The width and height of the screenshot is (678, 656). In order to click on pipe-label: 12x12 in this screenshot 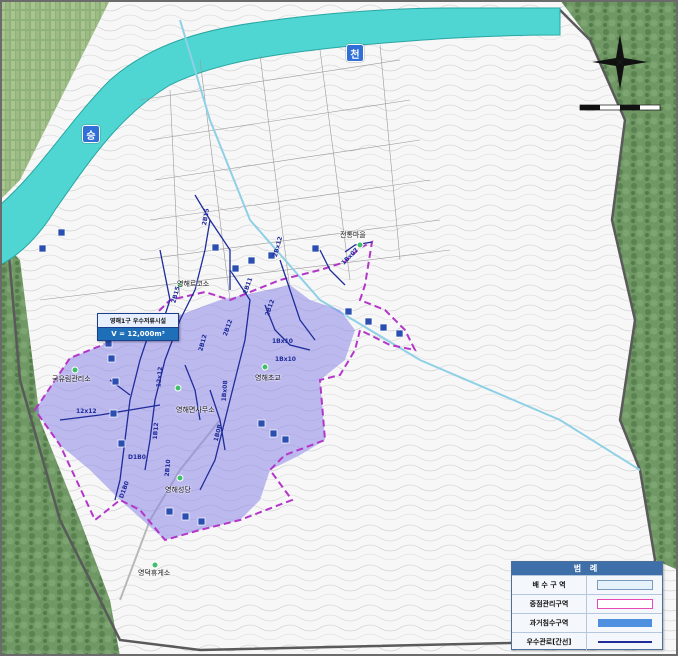, I will do `click(86, 411)`.